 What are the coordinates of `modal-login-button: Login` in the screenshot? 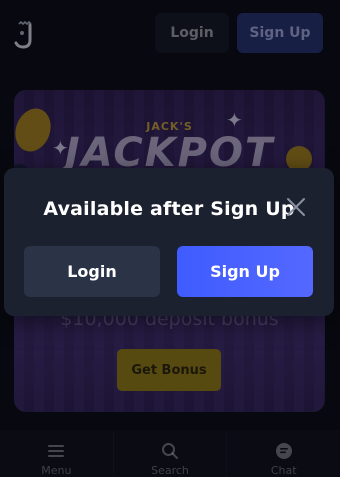 It's located at (92, 271).